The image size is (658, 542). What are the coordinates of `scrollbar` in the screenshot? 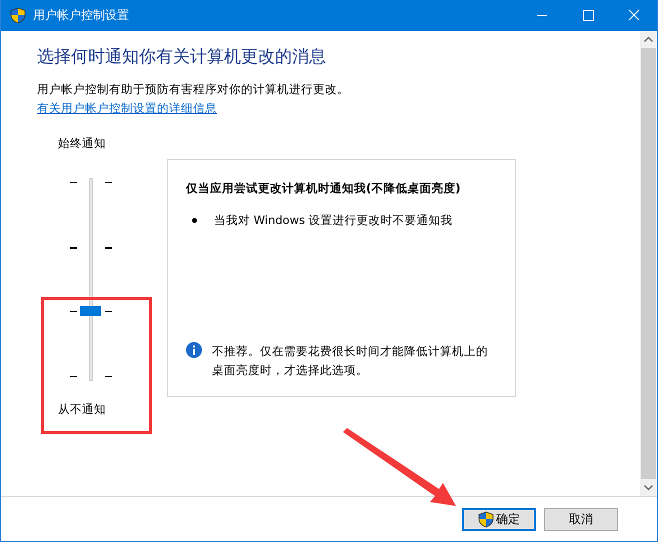 It's located at (648, 263).